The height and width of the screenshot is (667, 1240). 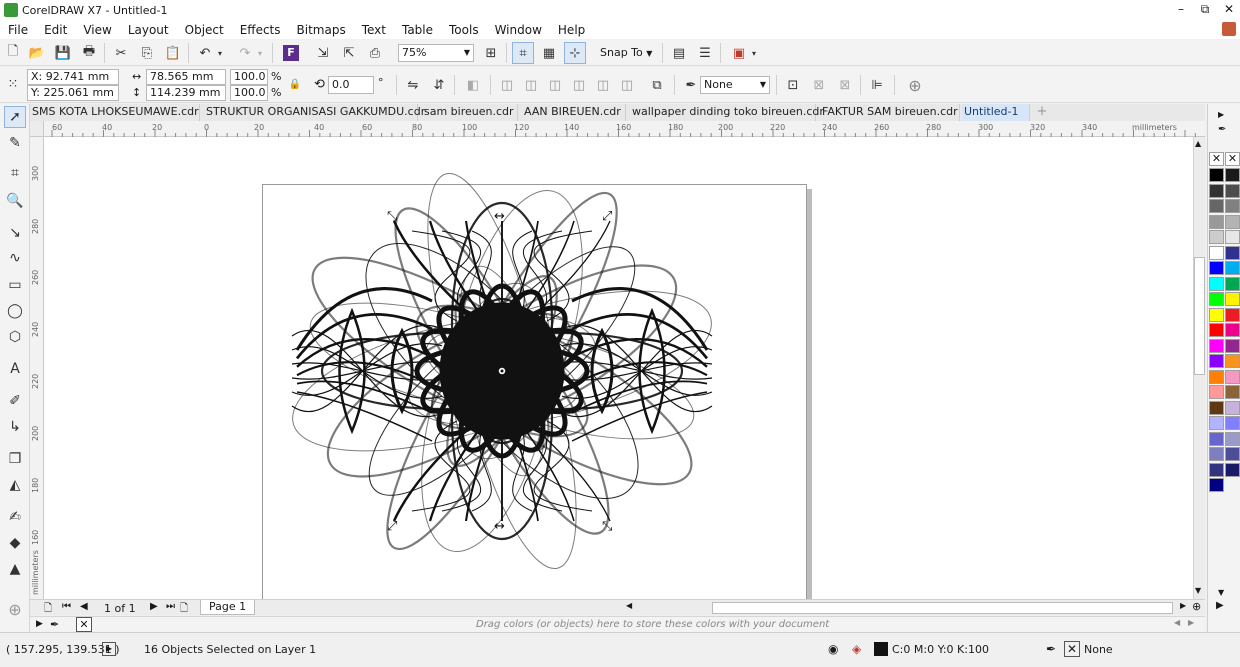 I want to click on polygon-tool-icon: ⬡, so click(x=15, y=337).